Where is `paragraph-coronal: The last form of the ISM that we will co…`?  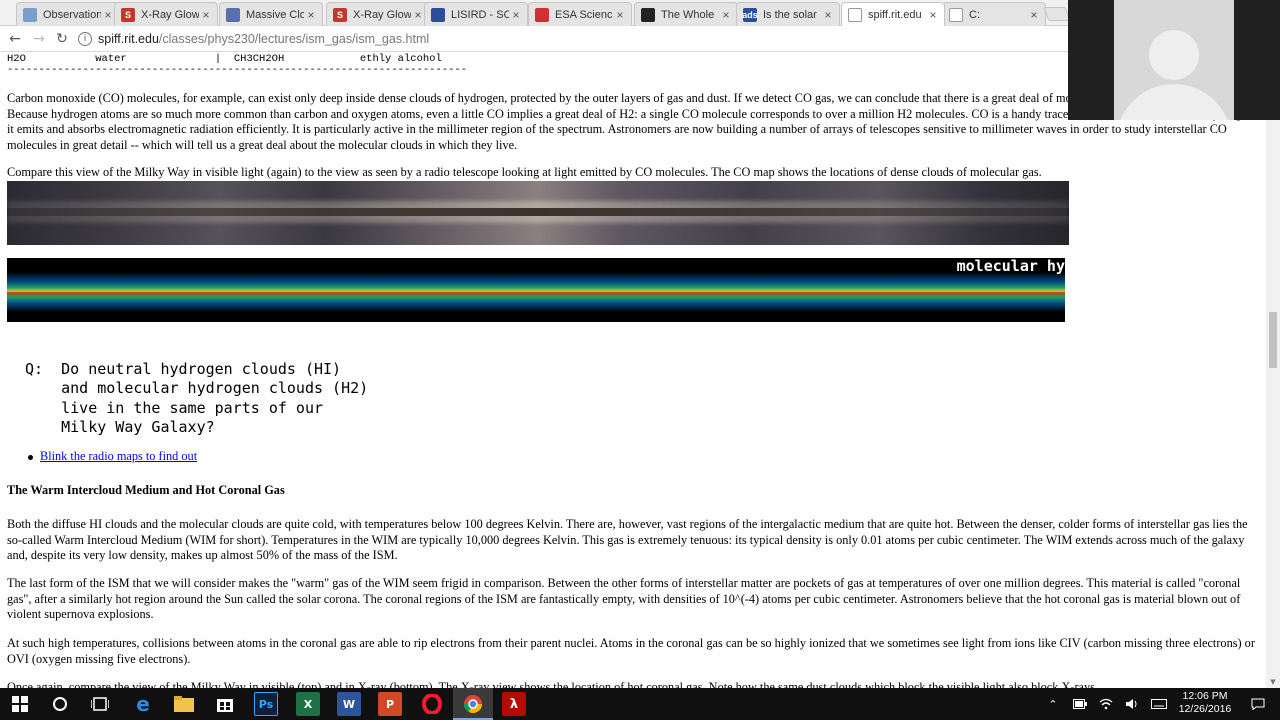 paragraph-coronal: The last form of the ISM that we will co… is located at coordinates (624, 598).